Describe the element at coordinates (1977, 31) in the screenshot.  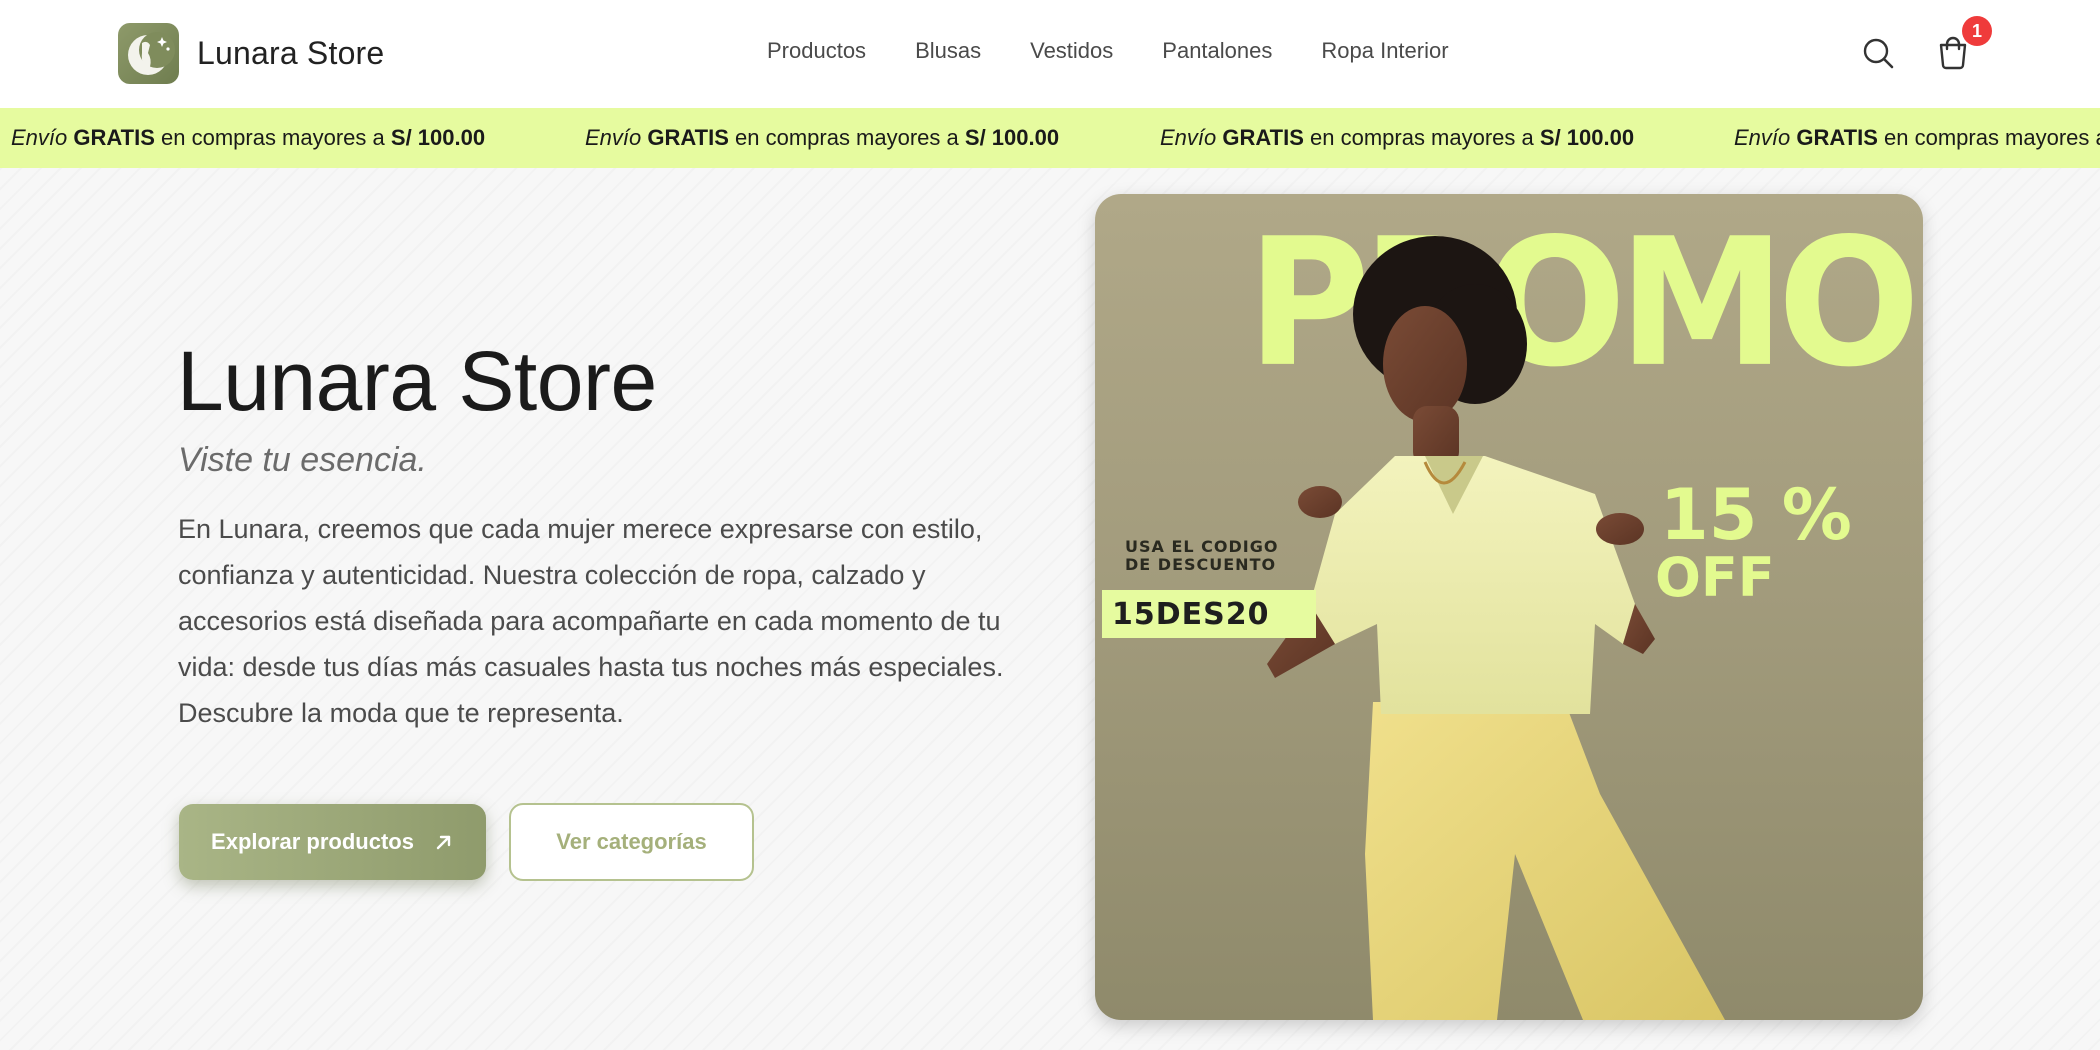
I see `cart-count-badge: 1` at that location.